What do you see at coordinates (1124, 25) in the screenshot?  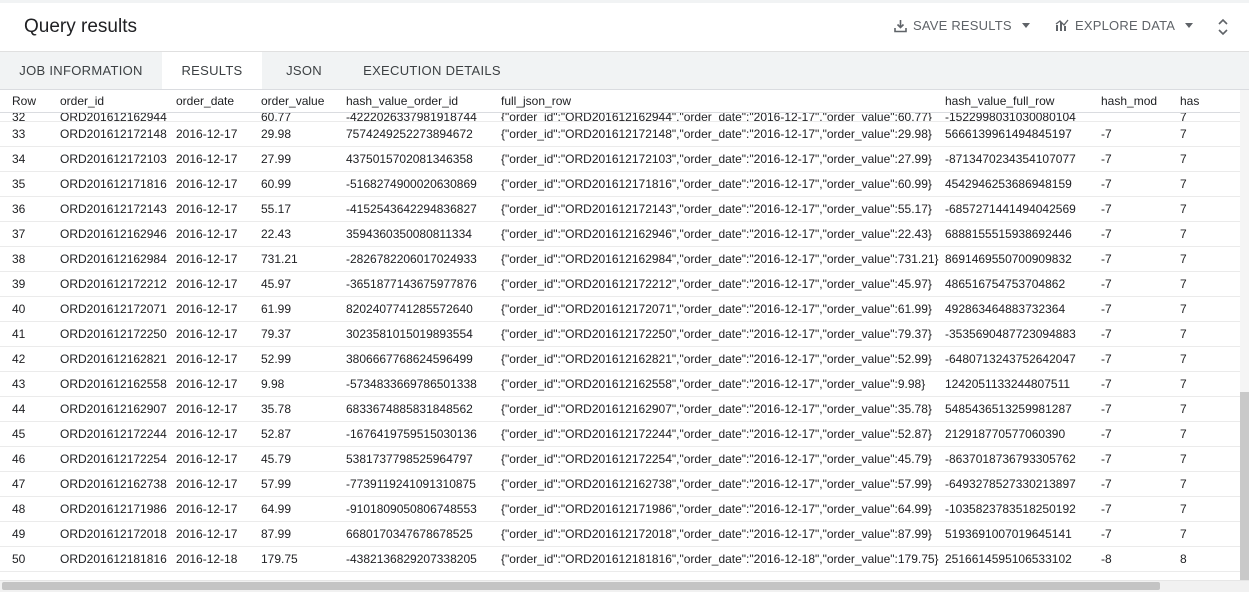 I see `explore-data-button: EXPLORE DATA` at bounding box center [1124, 25].